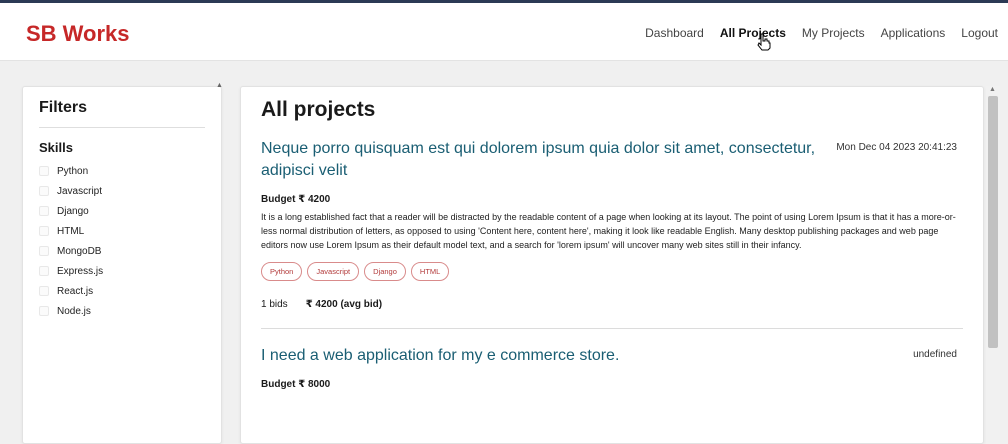 This screenshot has height=444, width=1008. What do you see at coordinates (674, 33) in the screenshot?
I see `nav-dashboard: Dashboard` at bounding box center [674, 33].